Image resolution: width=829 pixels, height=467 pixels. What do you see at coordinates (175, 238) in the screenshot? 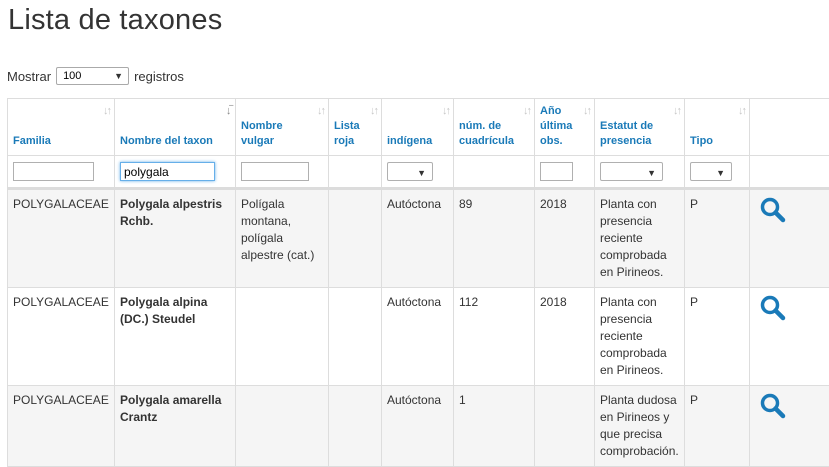
I see `cell-taxon: Polygala alpestris Rchb.` at bounding box center [175, 238].